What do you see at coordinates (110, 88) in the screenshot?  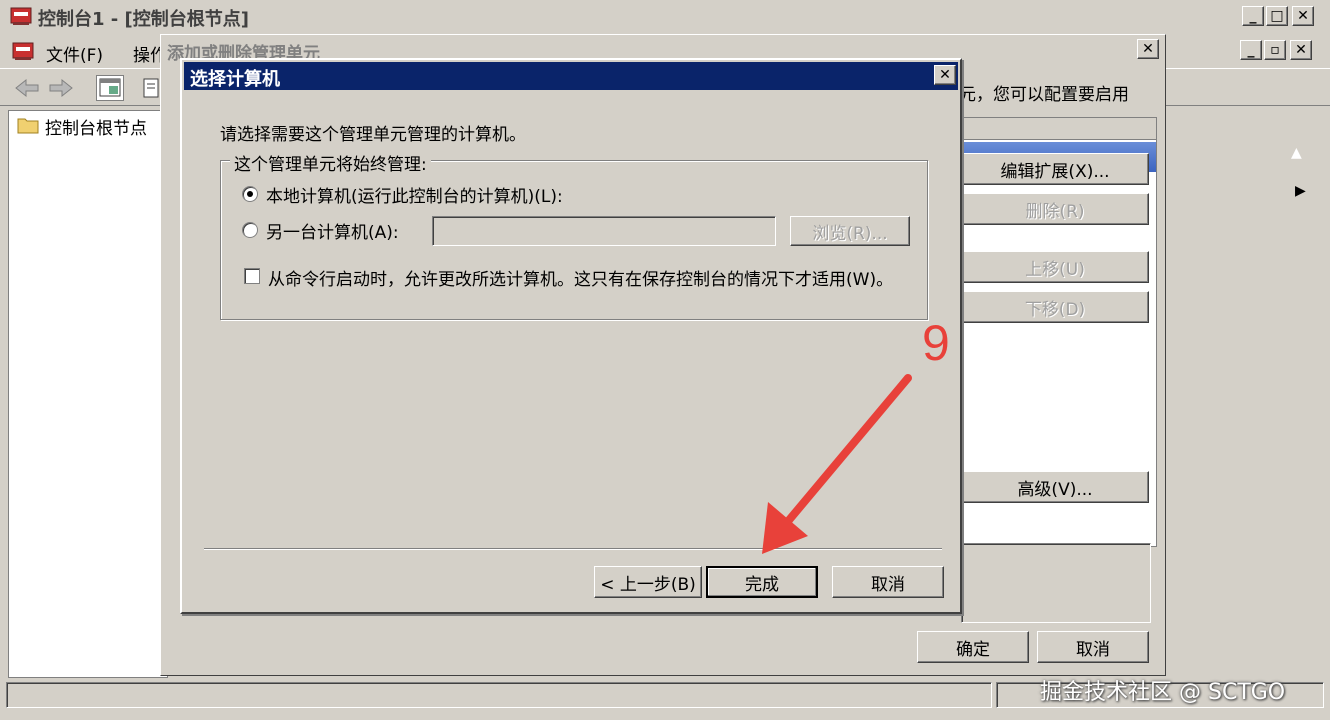 I see `show-tree-icon` at bounding box center [110, 88].